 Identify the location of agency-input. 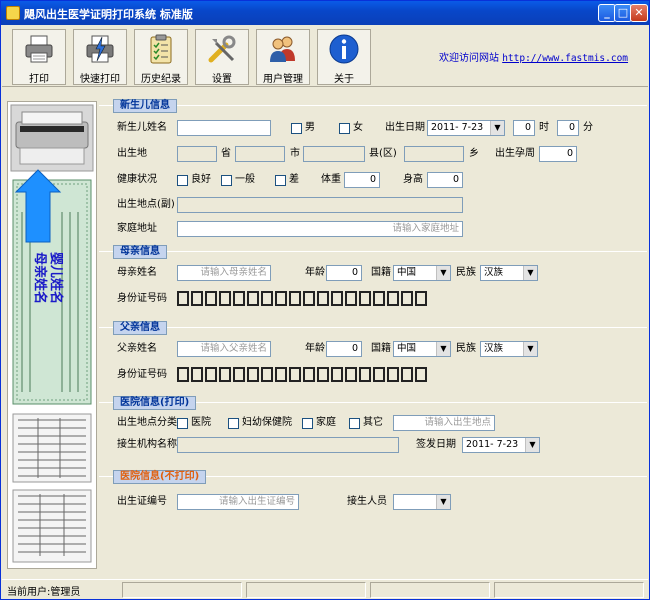
(288, 445).